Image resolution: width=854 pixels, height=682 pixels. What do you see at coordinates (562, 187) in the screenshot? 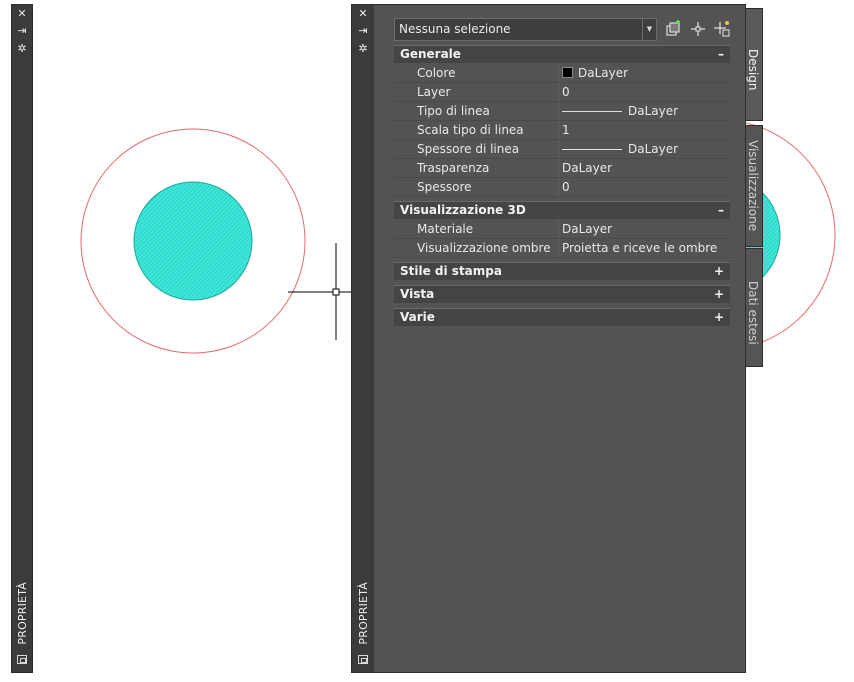
I see `property-row-spessore: Spessore 0` at bounding box center [562, 187].